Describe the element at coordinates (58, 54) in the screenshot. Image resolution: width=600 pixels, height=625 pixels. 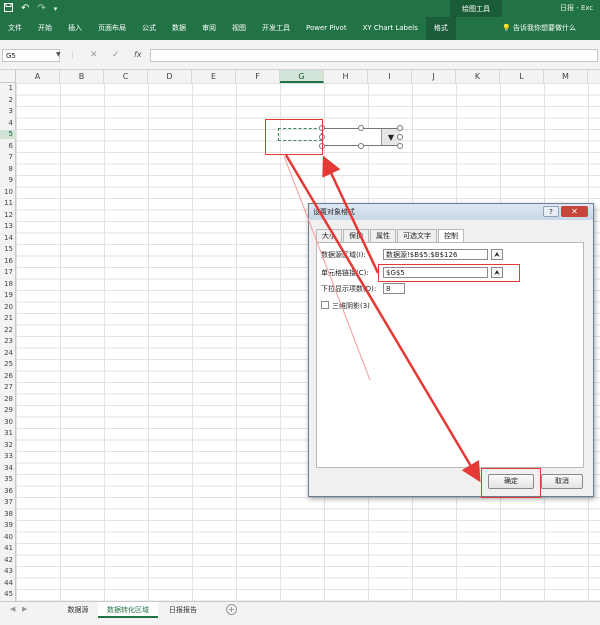
I see `chevron-down-icon: ▼` at that location.